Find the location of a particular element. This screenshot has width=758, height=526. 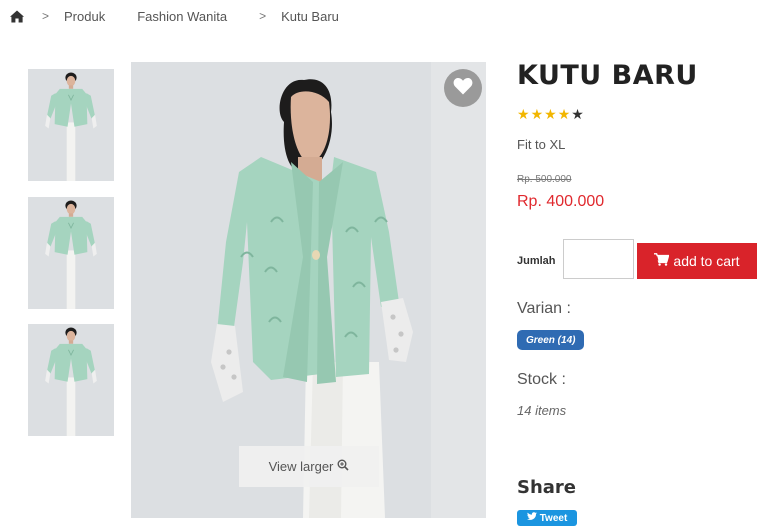

quantity-input is located at coordinates (598, 259).